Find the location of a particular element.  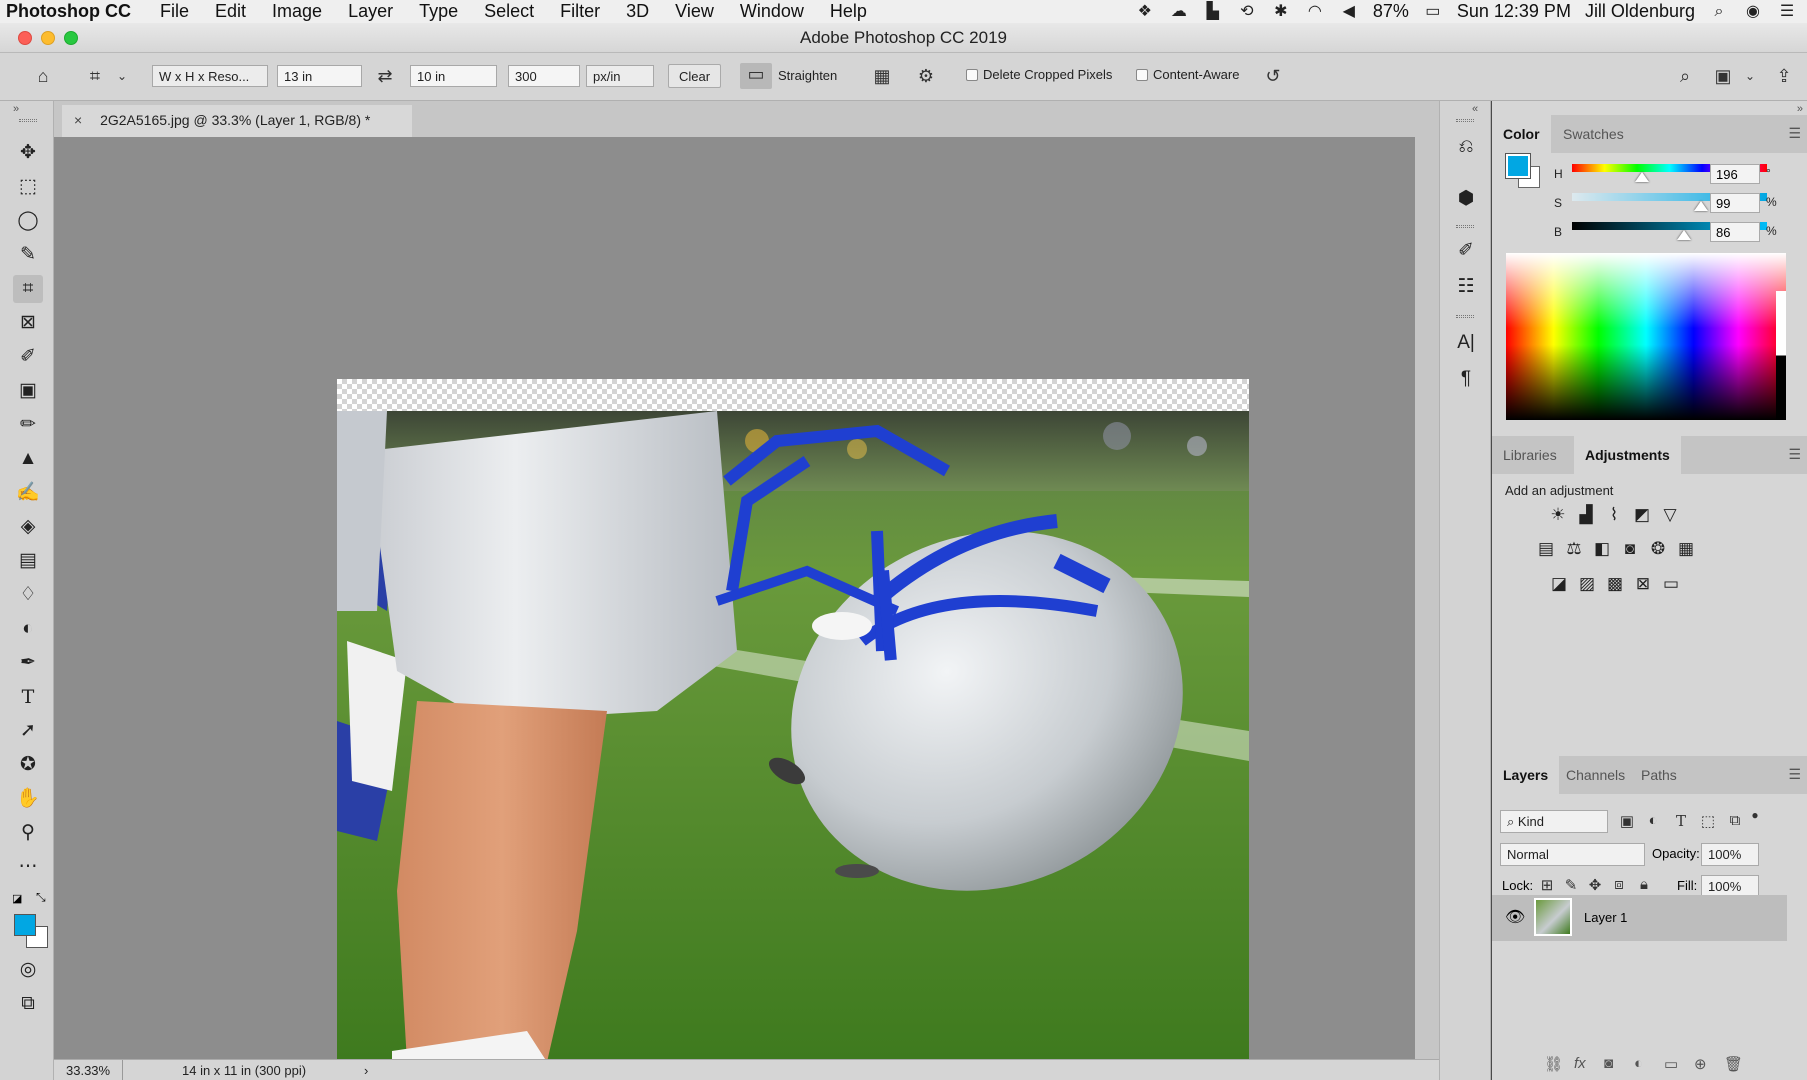

panel-menu-icon: ☰ is located at coordinates (1794, 133).